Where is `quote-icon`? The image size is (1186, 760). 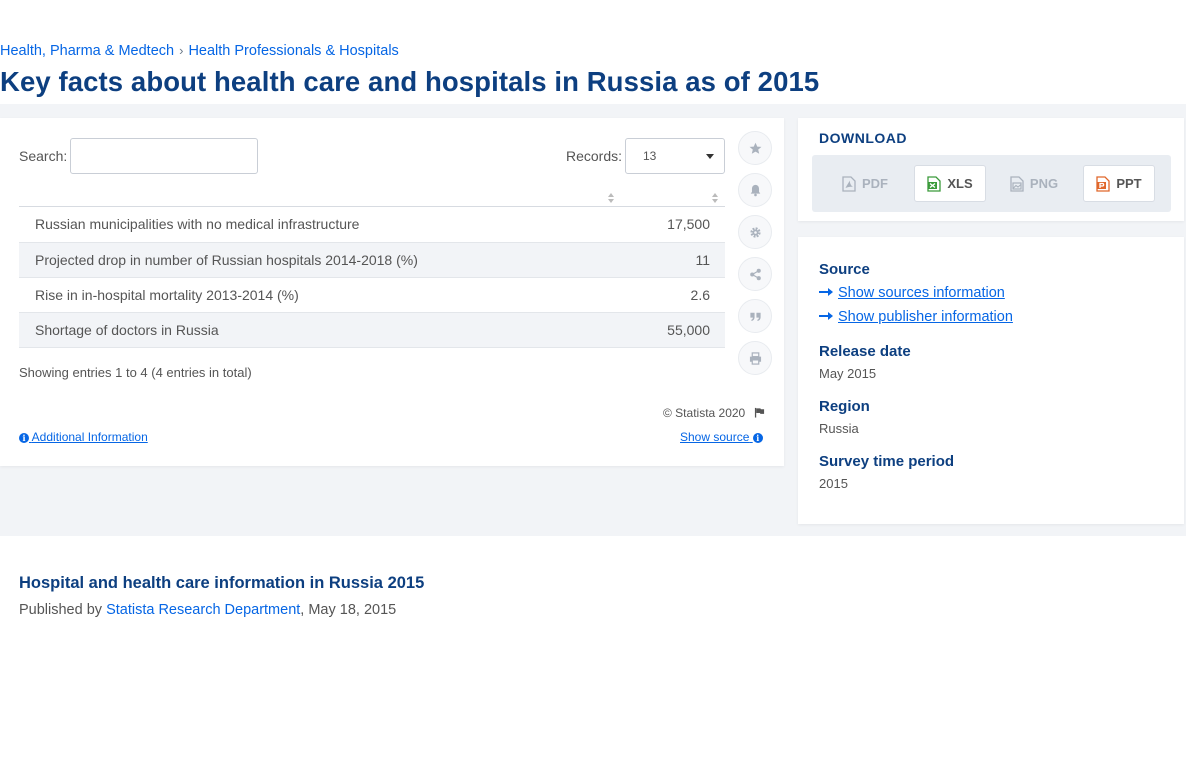
quote-icon is located at coordinates (755, 316).